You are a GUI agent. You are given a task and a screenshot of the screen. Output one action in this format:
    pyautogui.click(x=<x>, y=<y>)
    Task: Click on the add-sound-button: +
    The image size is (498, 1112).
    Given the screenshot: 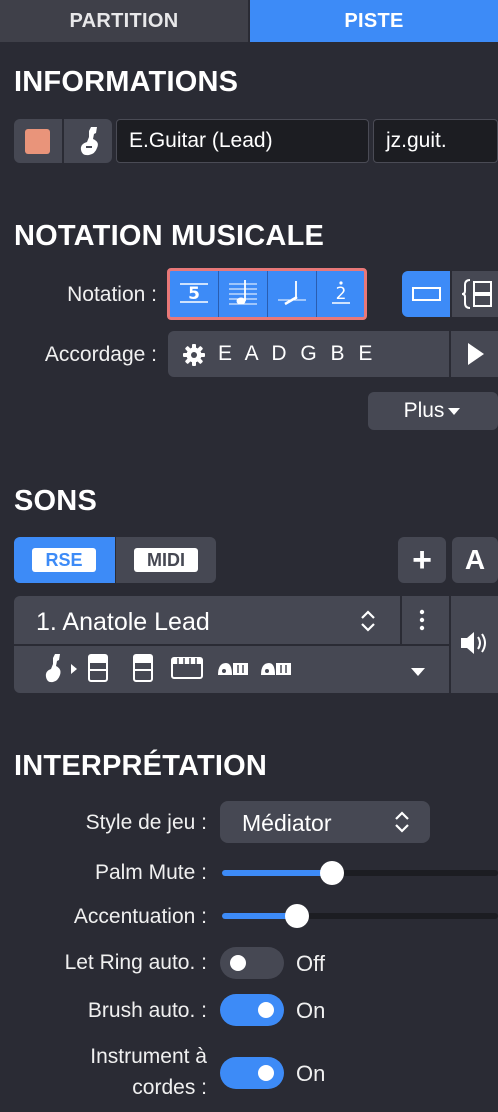 What is the action you would take?
    pyautogui.click(x=422, y=560)
    